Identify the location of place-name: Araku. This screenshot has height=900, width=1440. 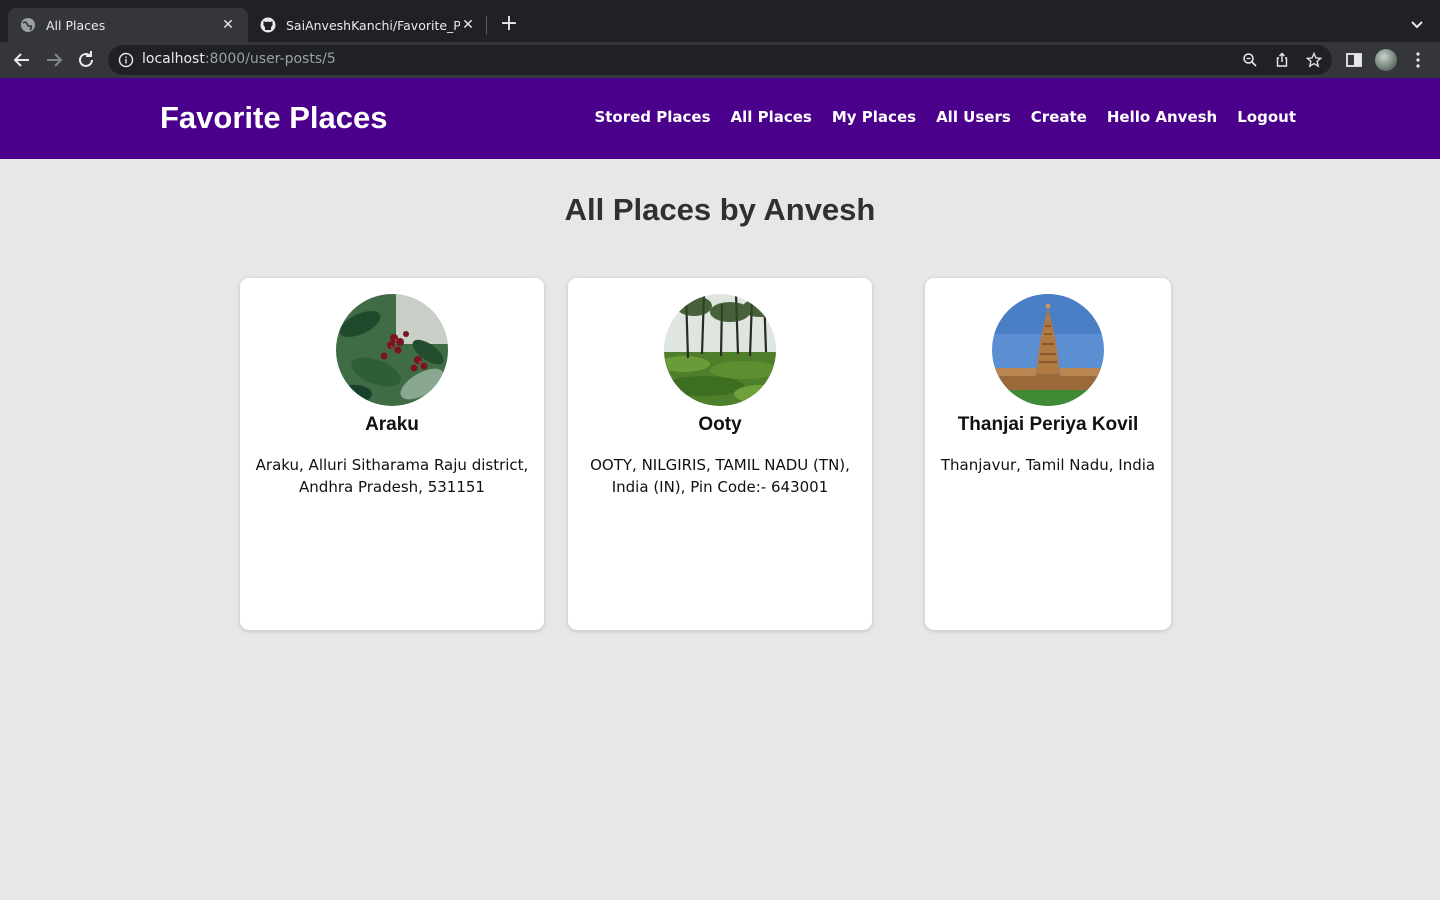
(392, 425).